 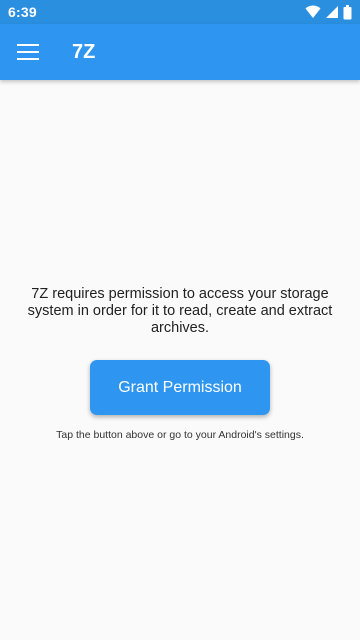 I want to click on app-bar: 7Z, so click(x=180, y=52).